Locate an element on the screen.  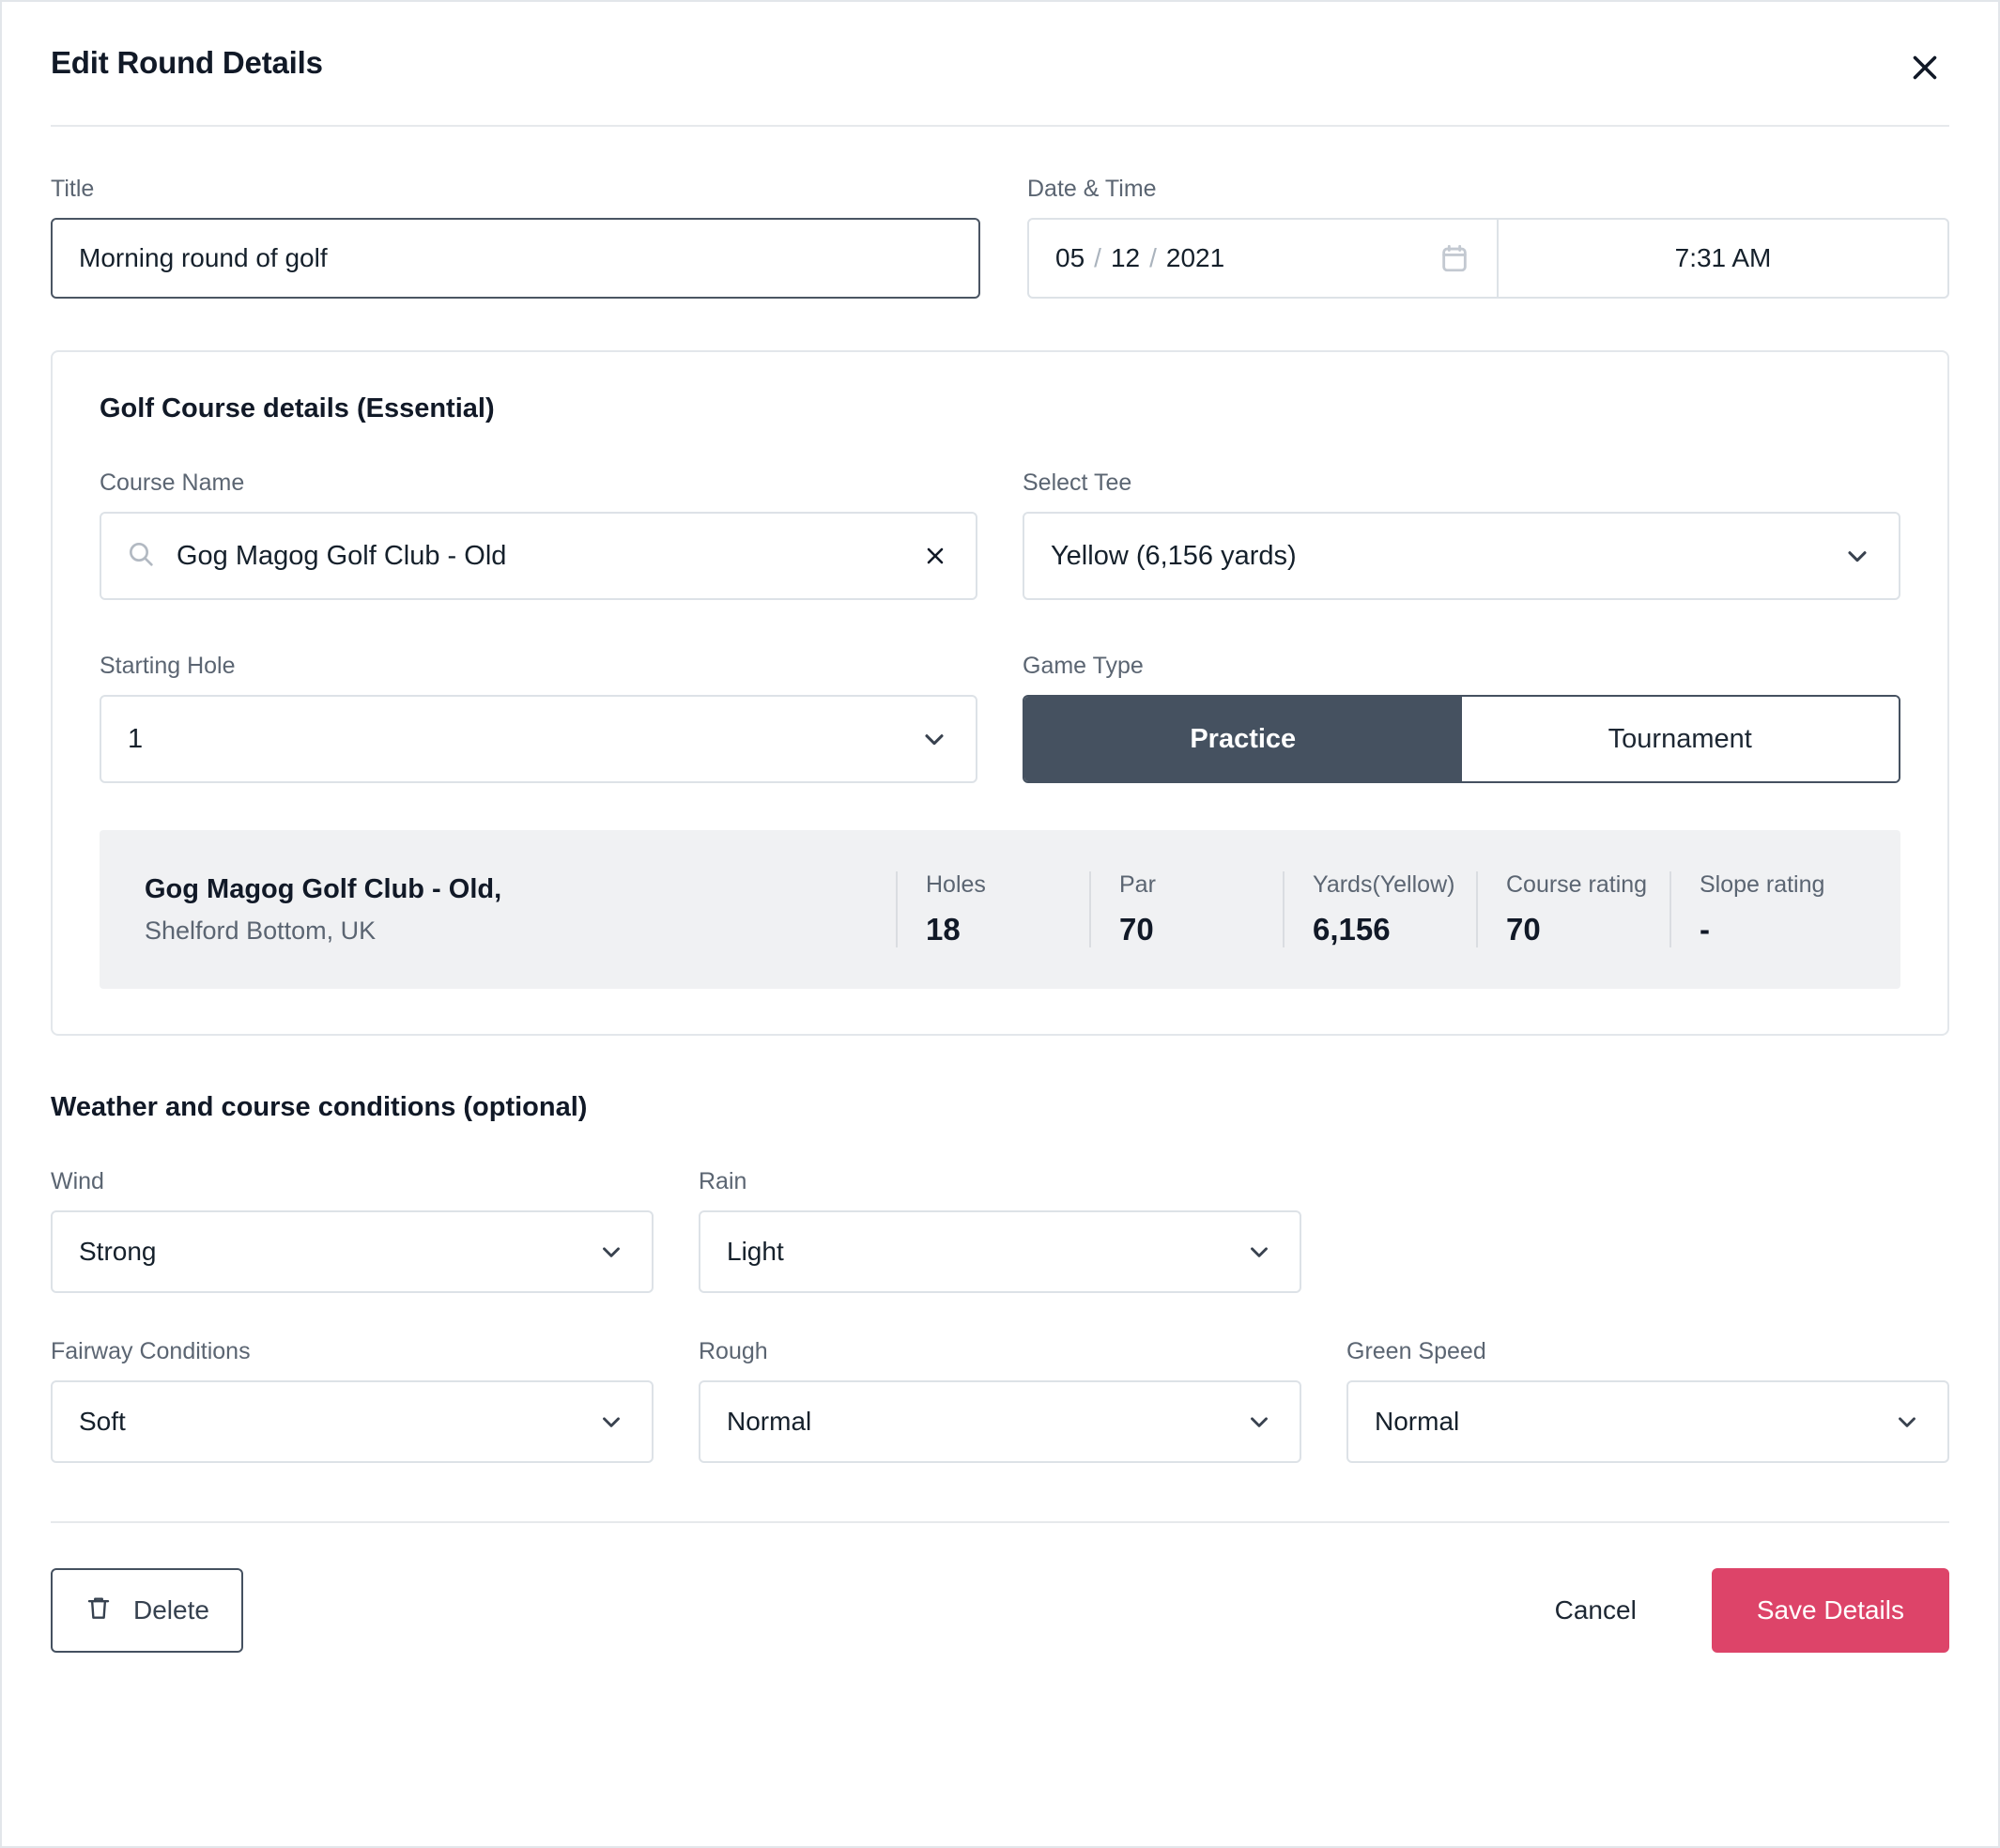
delete-button: Delete is located at coordinates (147, 1610).